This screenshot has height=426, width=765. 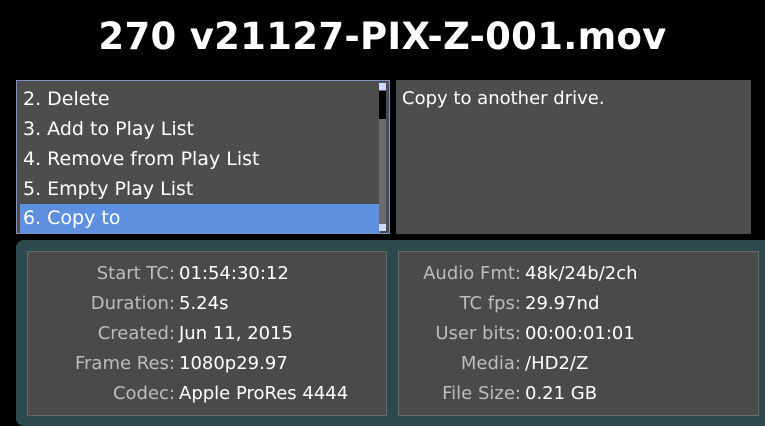 I want to click on info-value: Jun 11, 2015, so click(x=236, y=333).